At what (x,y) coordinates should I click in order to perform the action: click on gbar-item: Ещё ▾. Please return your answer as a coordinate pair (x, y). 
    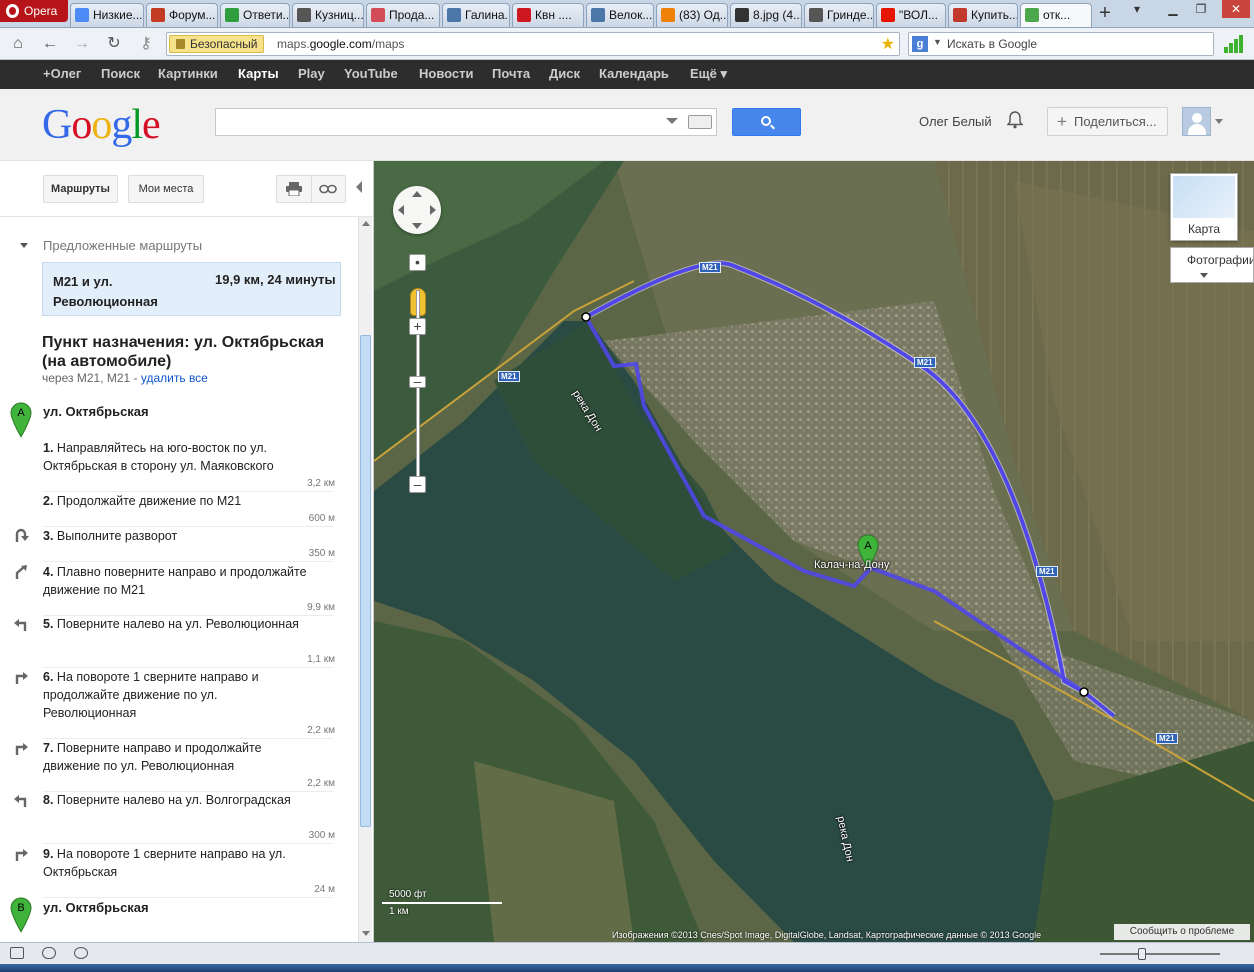
    Looking at the image, I should click on (708, 74).